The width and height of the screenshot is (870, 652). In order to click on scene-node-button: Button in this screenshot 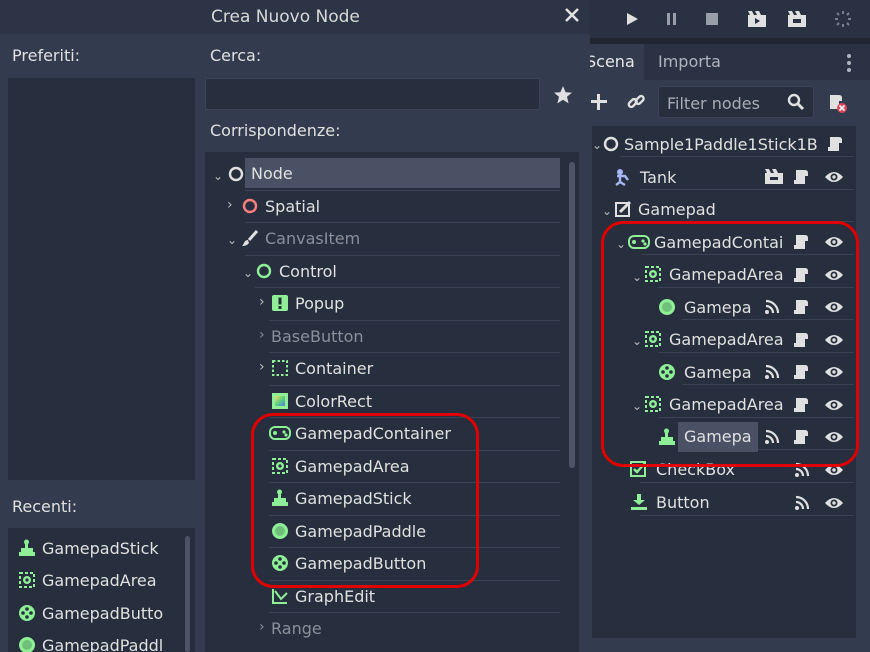, I will do `click(705, 502)`.